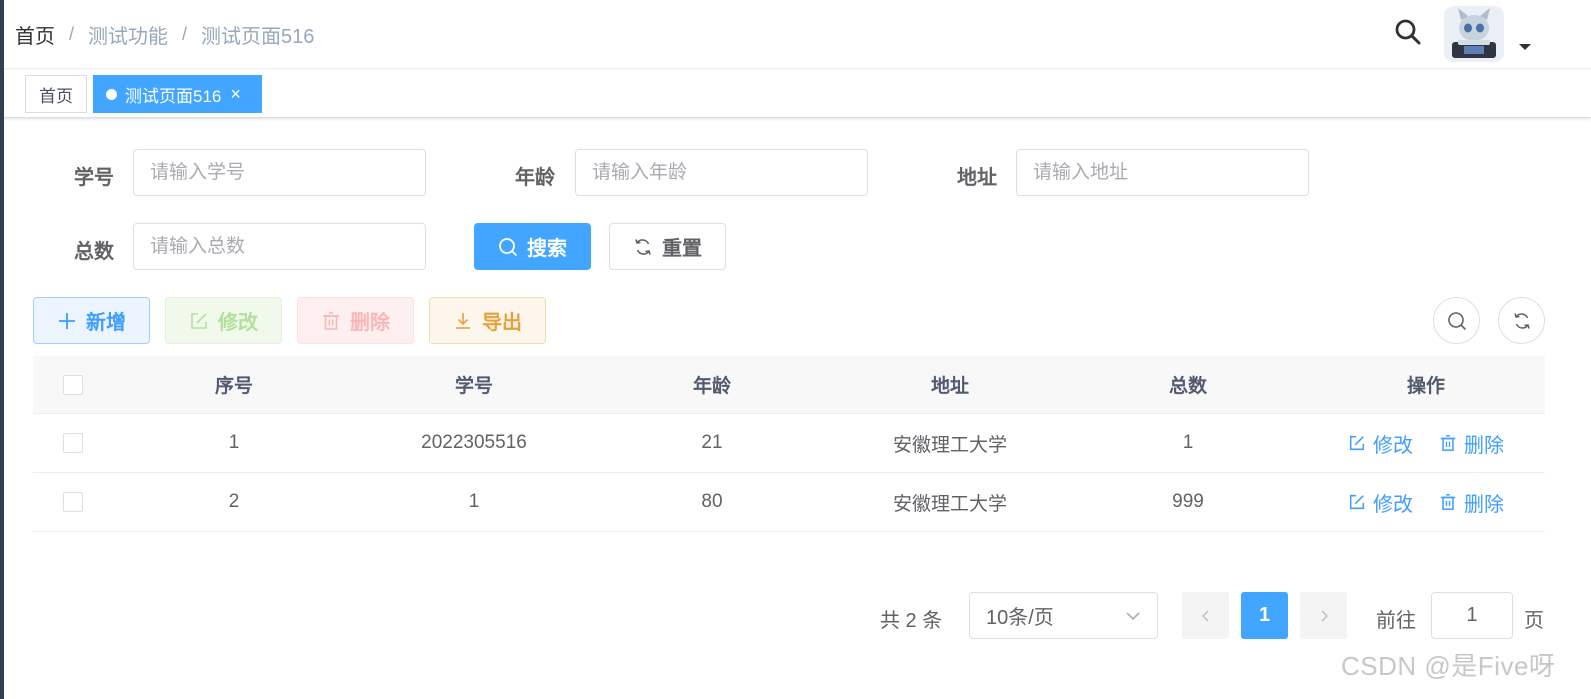 The width and height of the screenshot is (1591, 699). I want to click on delete-button-label: 删除, so click(370, 323).